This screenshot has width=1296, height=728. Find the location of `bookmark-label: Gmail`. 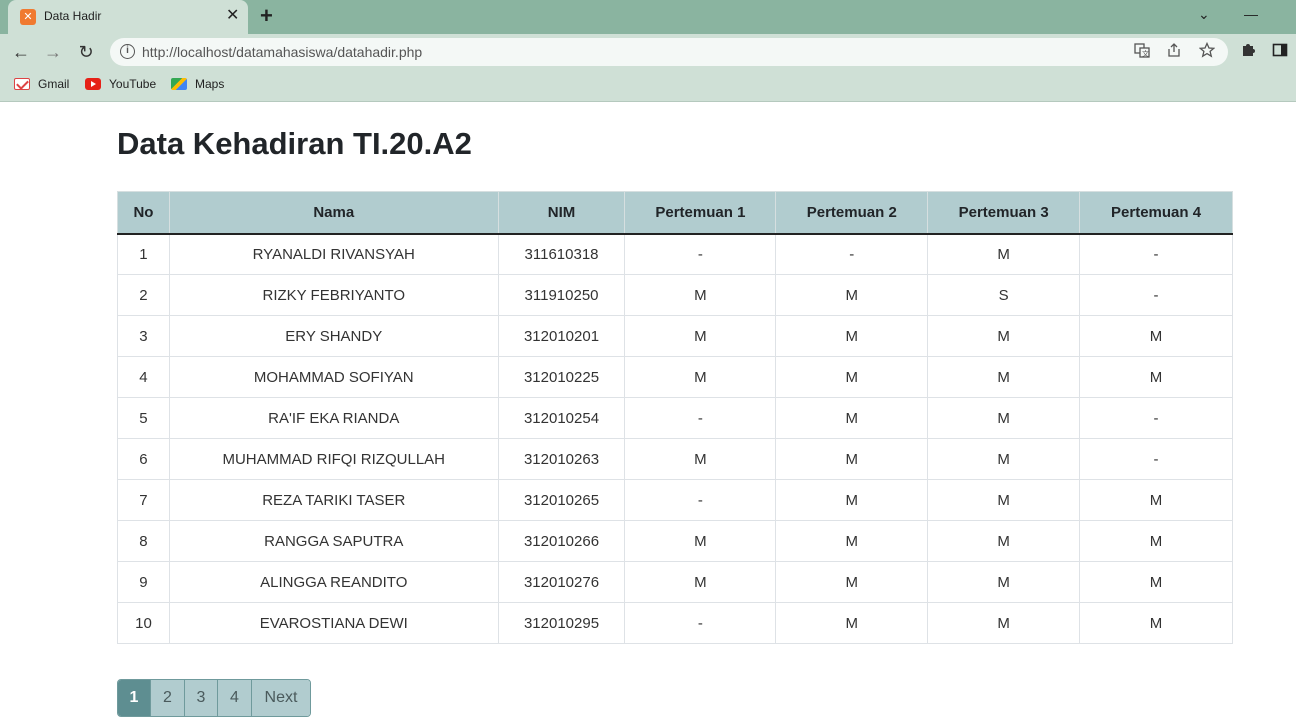

bookmark-label: Gmail is located at coordinates (54, 84).